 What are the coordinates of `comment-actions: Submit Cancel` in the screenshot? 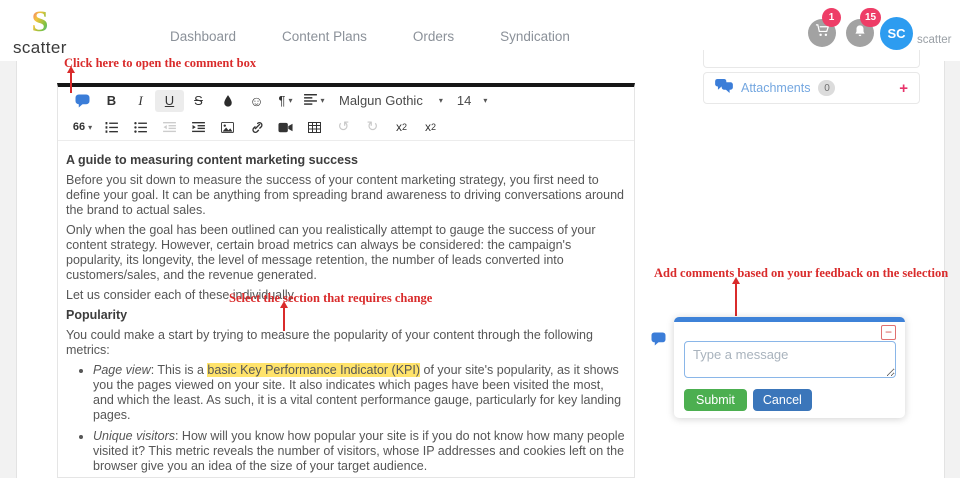 It's located at (748, 400).